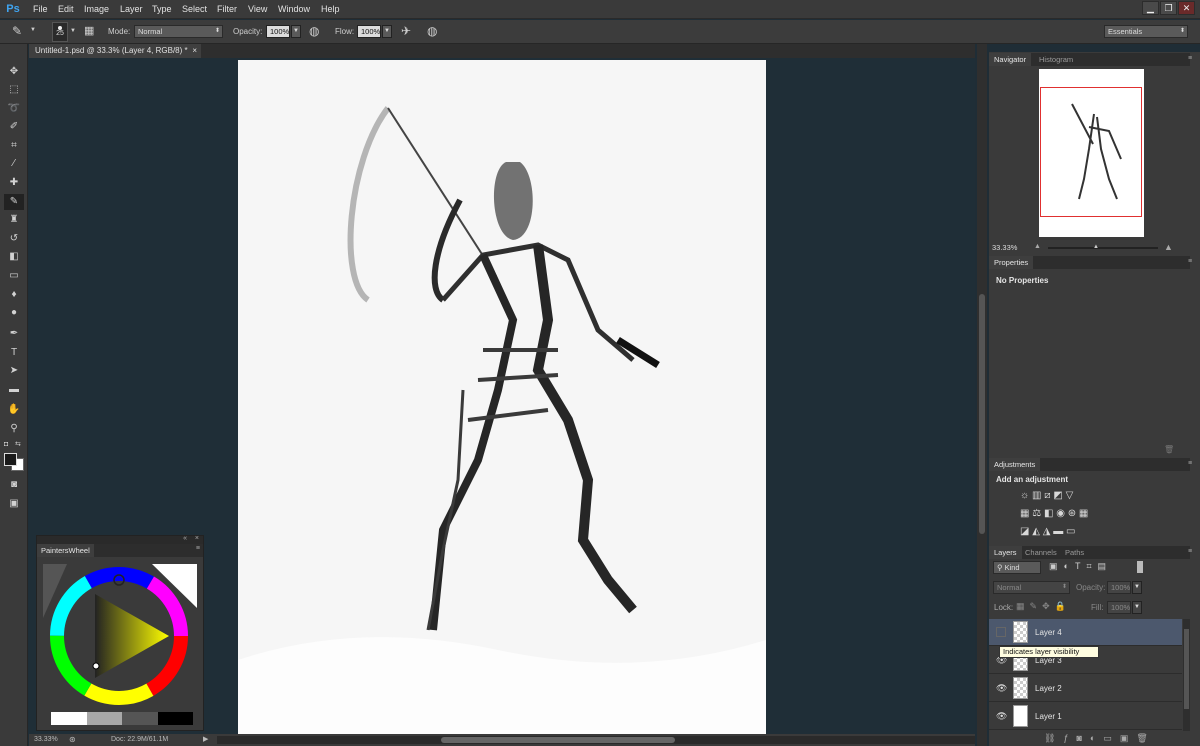 Image resolution: width=1200 pixels, height=746 pixels. I want to click on menu-layer: Layer, so click(131, 9).